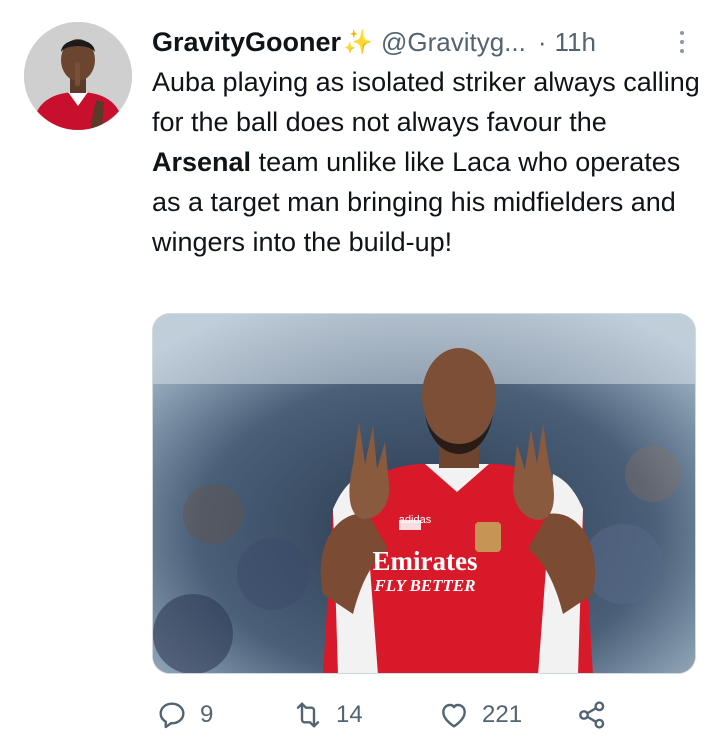  I want to click on shirt-brand: adidas, so click(415, 520).